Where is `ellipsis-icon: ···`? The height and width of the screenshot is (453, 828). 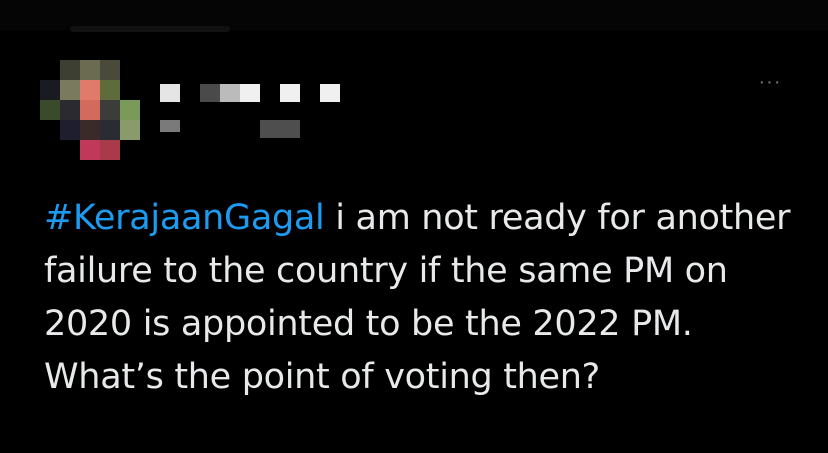 ellipsis-icon: ··· is located at coordinates (770, 82).